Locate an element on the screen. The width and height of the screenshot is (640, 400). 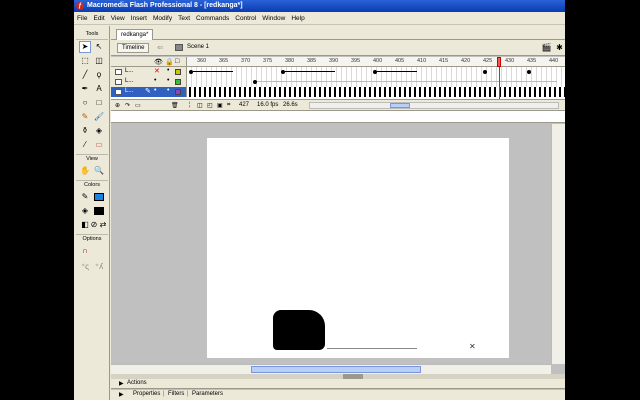
eye-icon: 👁 is located at coordinates (158, 62).